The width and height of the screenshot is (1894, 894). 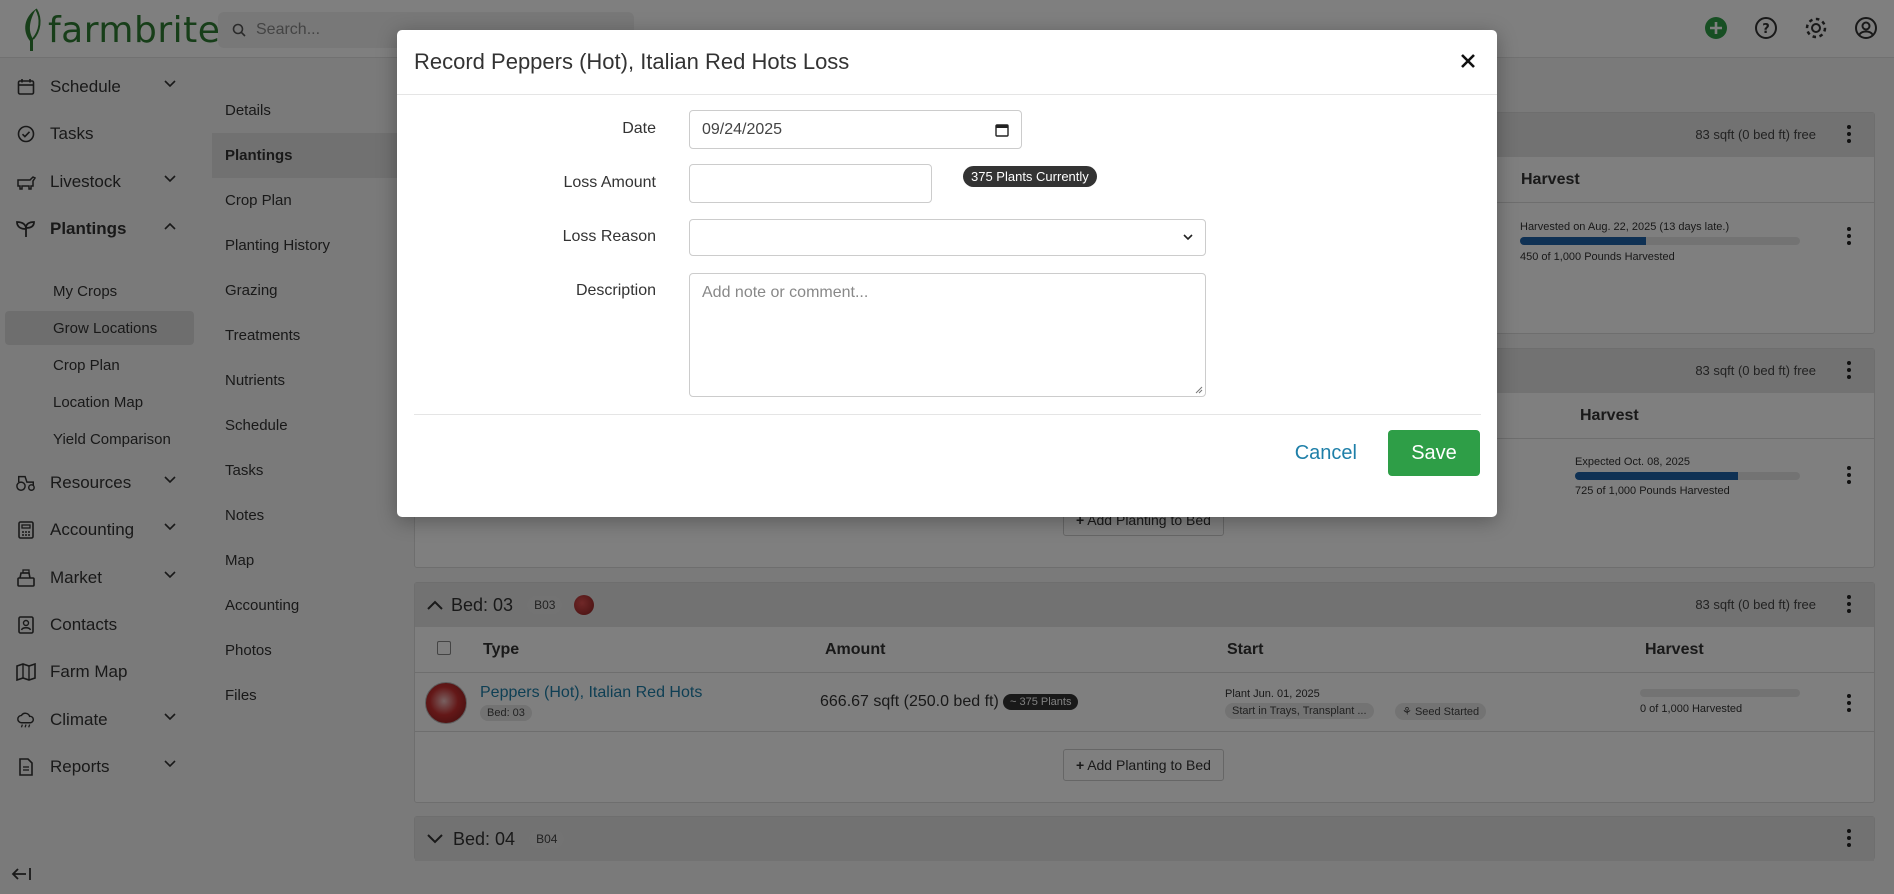 What do you see at coordinates (1199, 390) in the screenshot?
I see `resize-handle-icon` at bounding box center [1199, 390].